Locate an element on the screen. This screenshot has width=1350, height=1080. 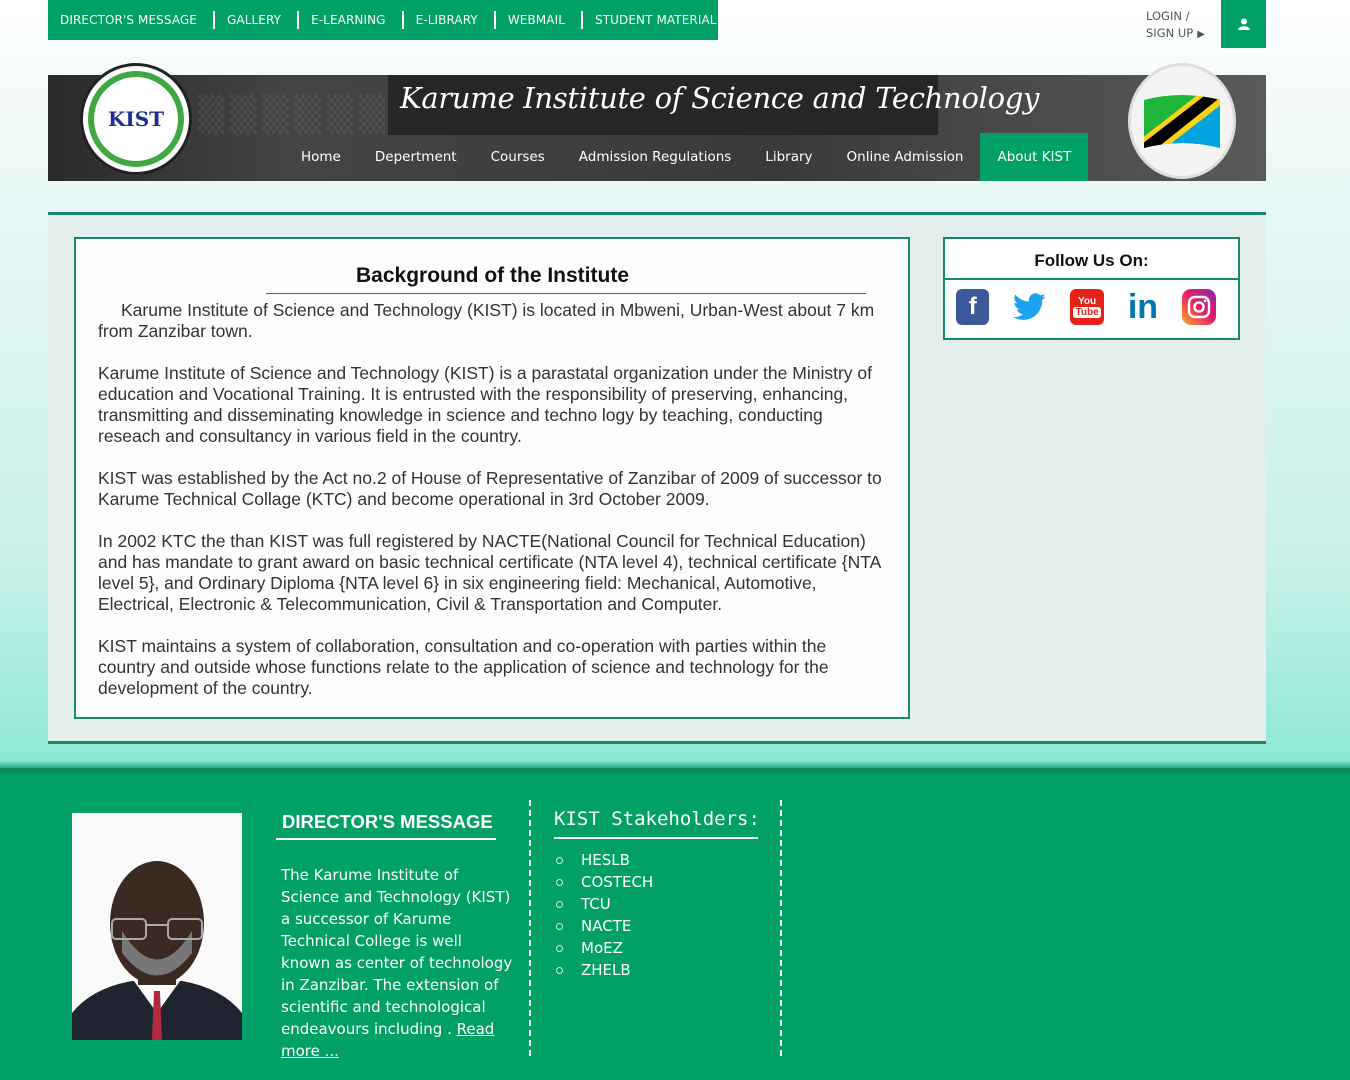
topbar-link-e-learning: E-LEARNING is located at coordinates (351, 20).